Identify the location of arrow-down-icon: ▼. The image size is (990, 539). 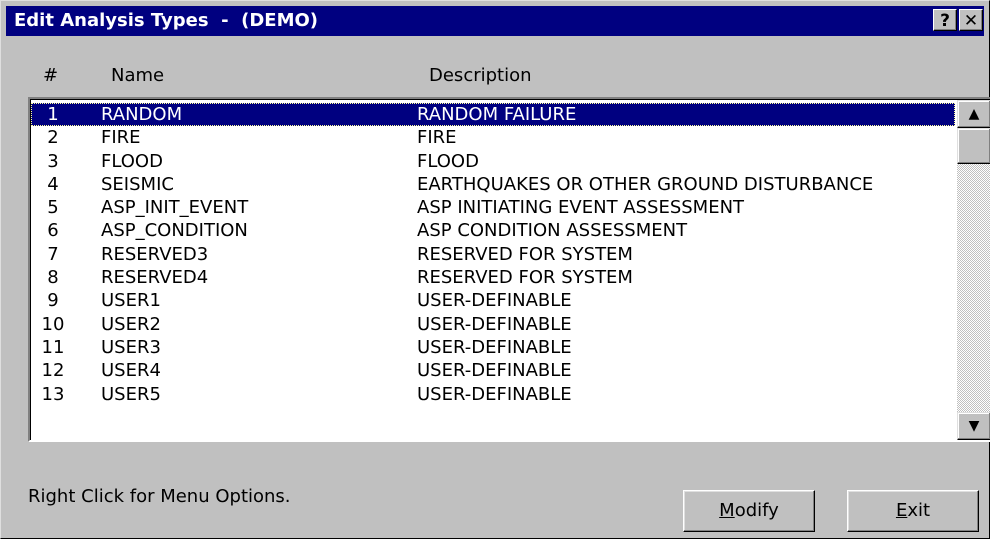
(974, 426).